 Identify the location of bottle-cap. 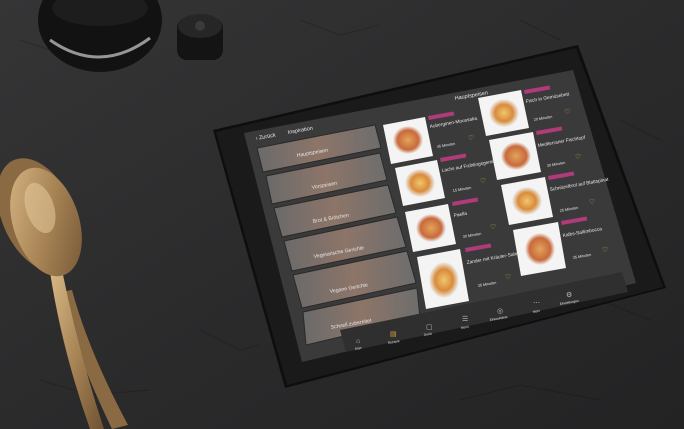
(200, 37).